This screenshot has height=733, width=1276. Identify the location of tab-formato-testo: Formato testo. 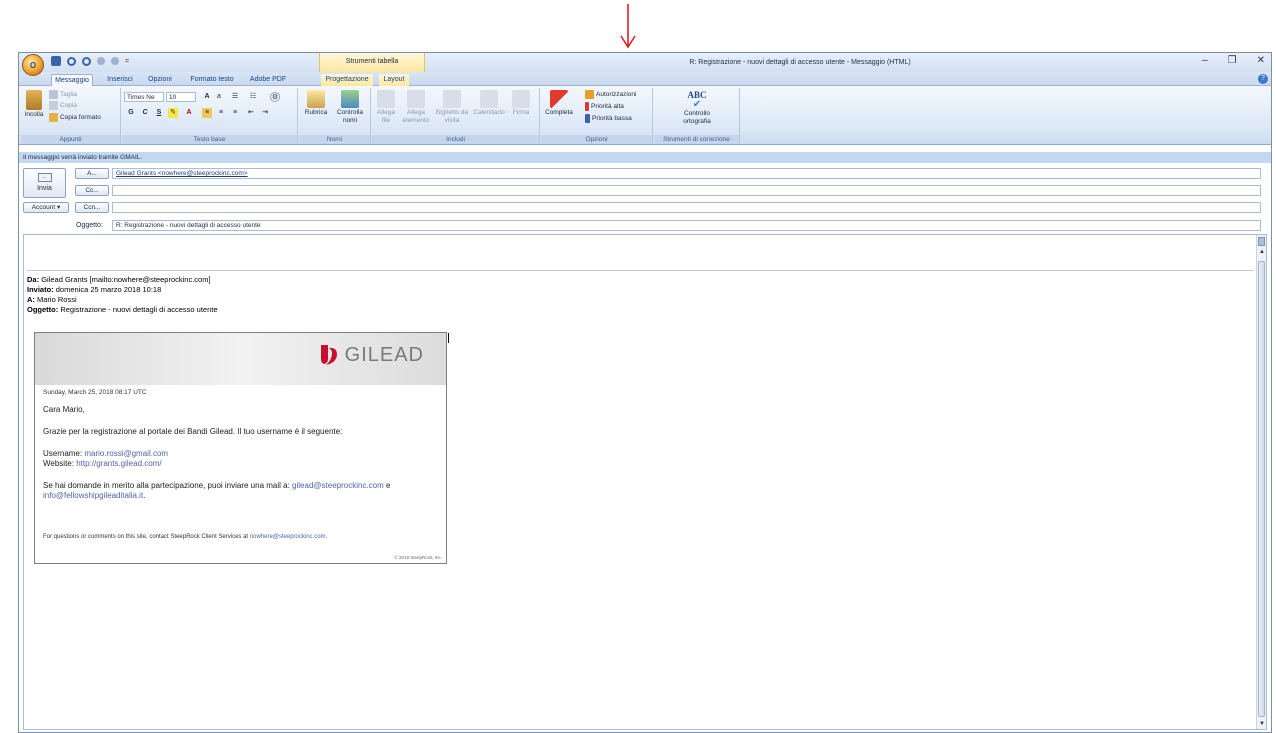
(212, 80).